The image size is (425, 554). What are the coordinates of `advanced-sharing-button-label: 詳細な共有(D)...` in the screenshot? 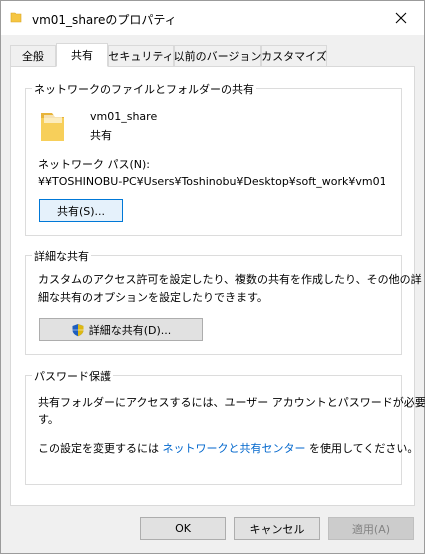 It's located at (130, 330).